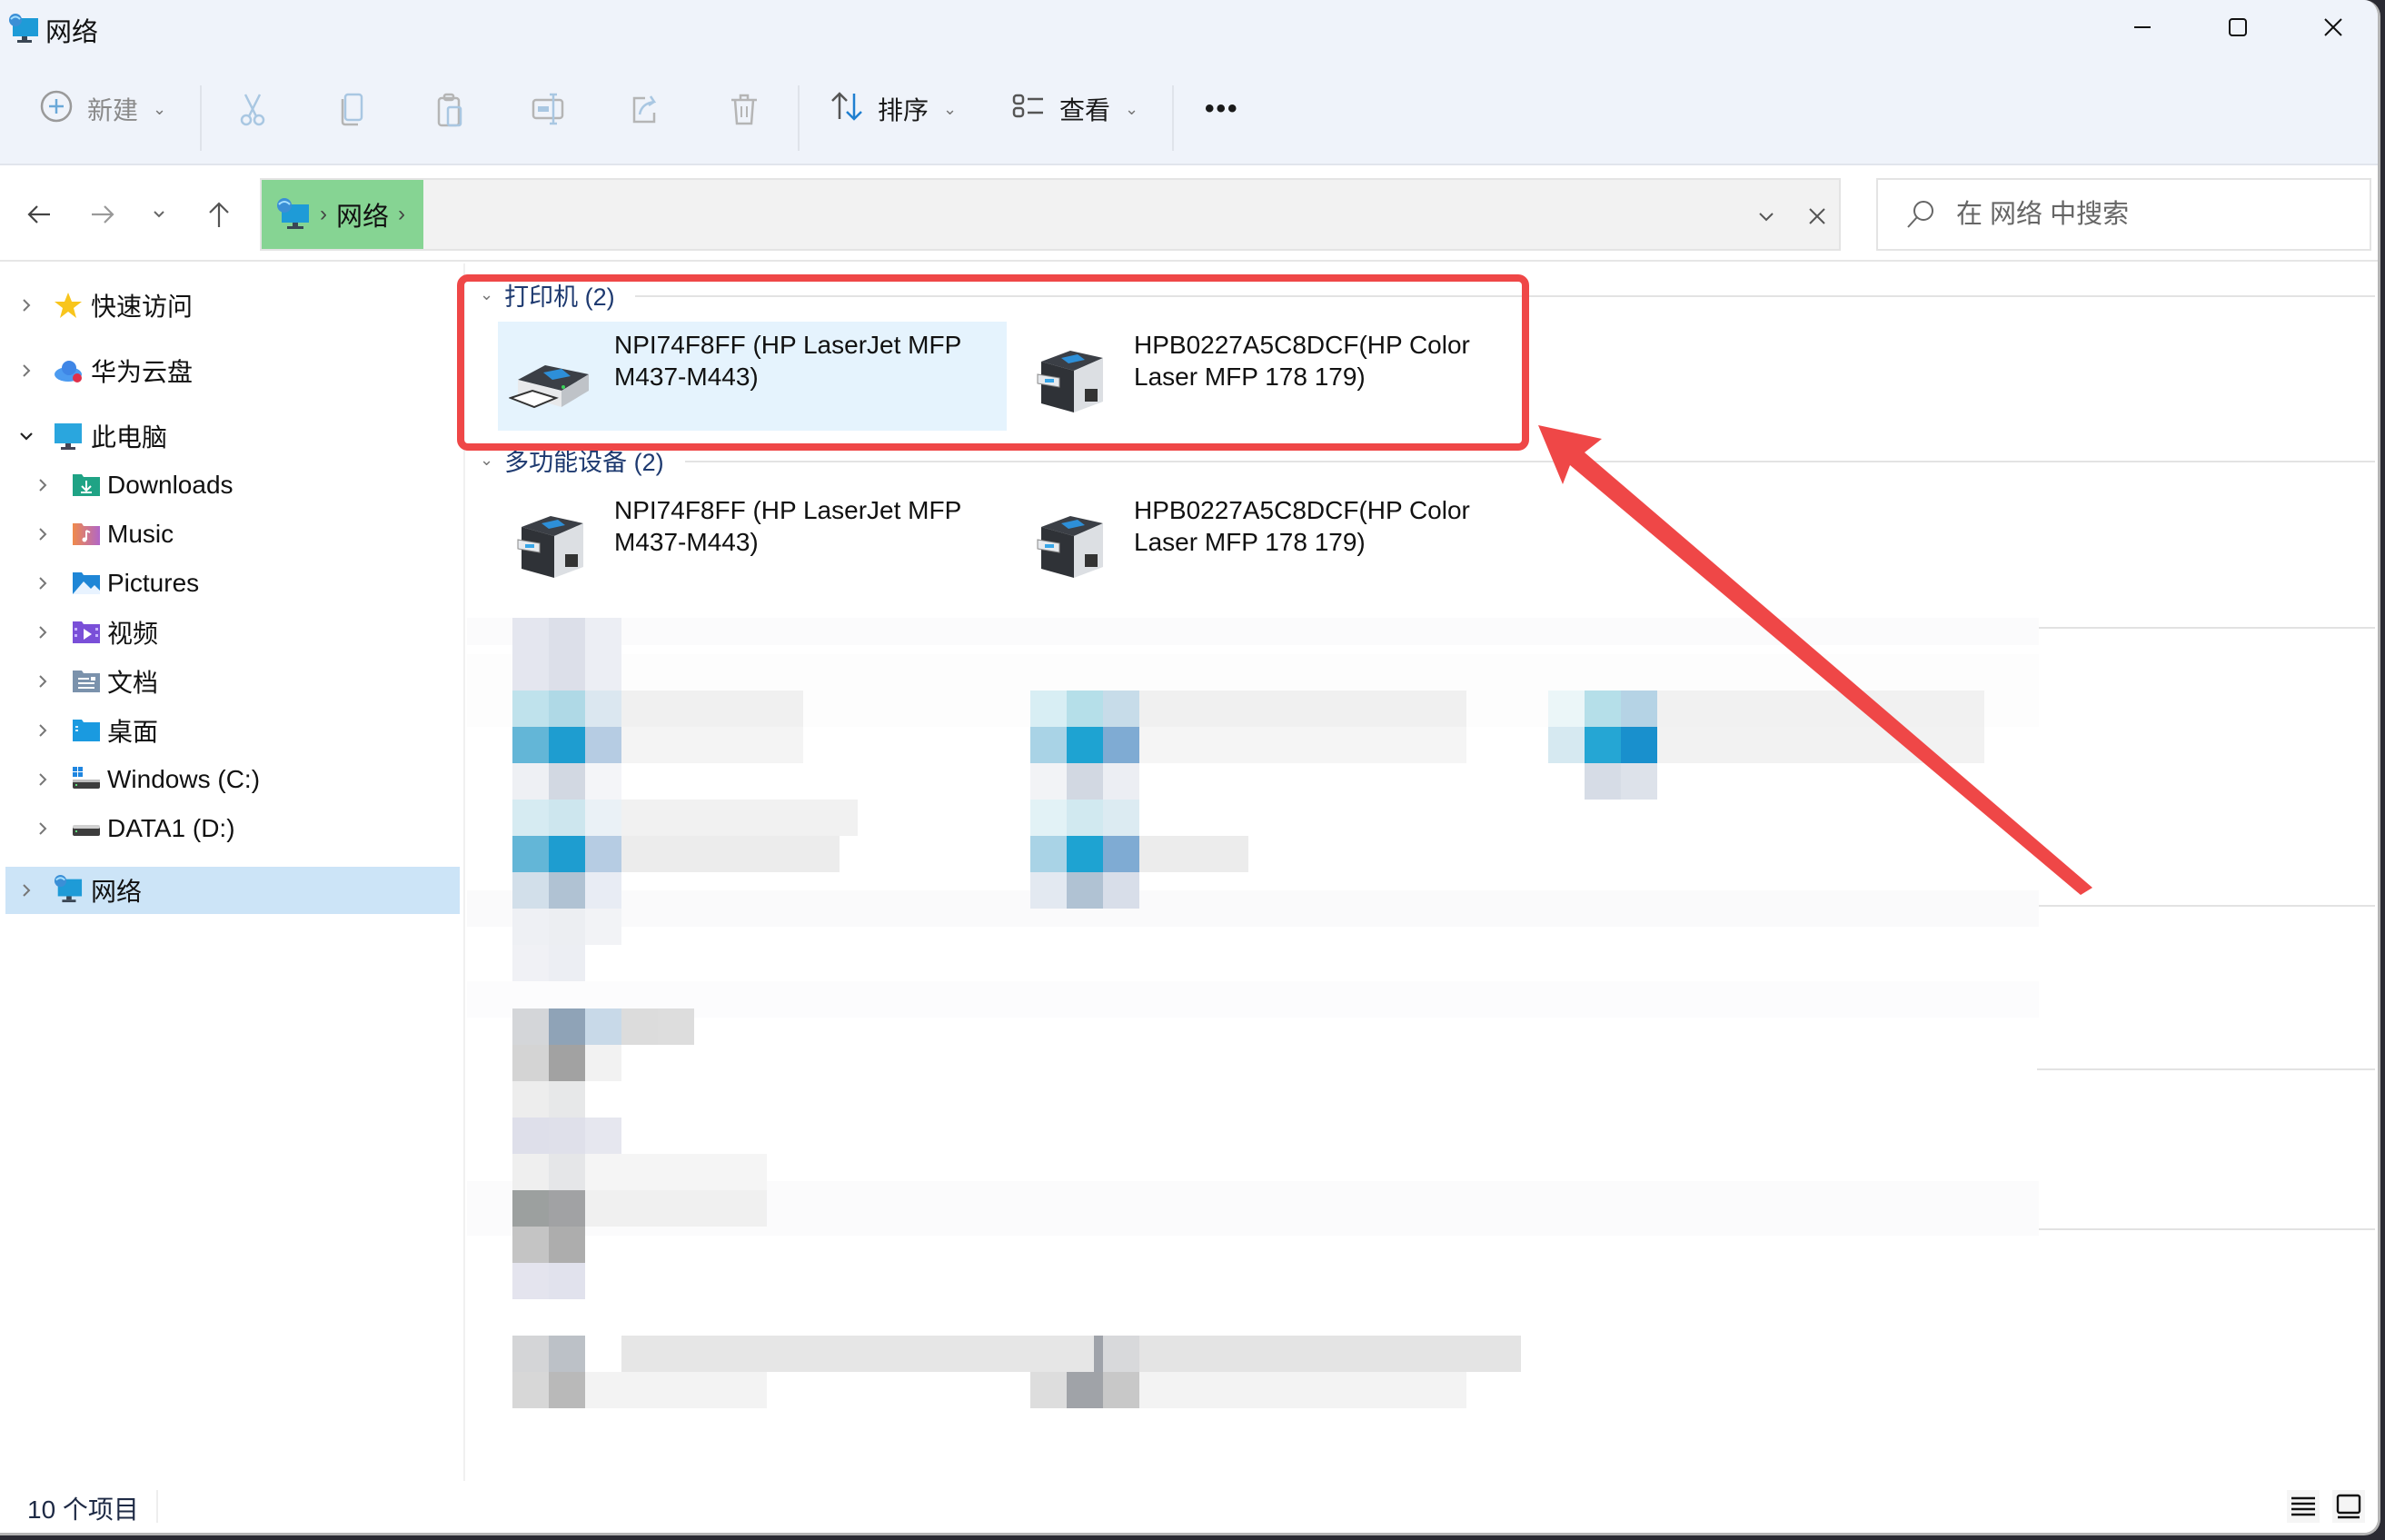 This screenshot has height=1540, width=2385. I want to click on view-icon, so click(1028, 109).